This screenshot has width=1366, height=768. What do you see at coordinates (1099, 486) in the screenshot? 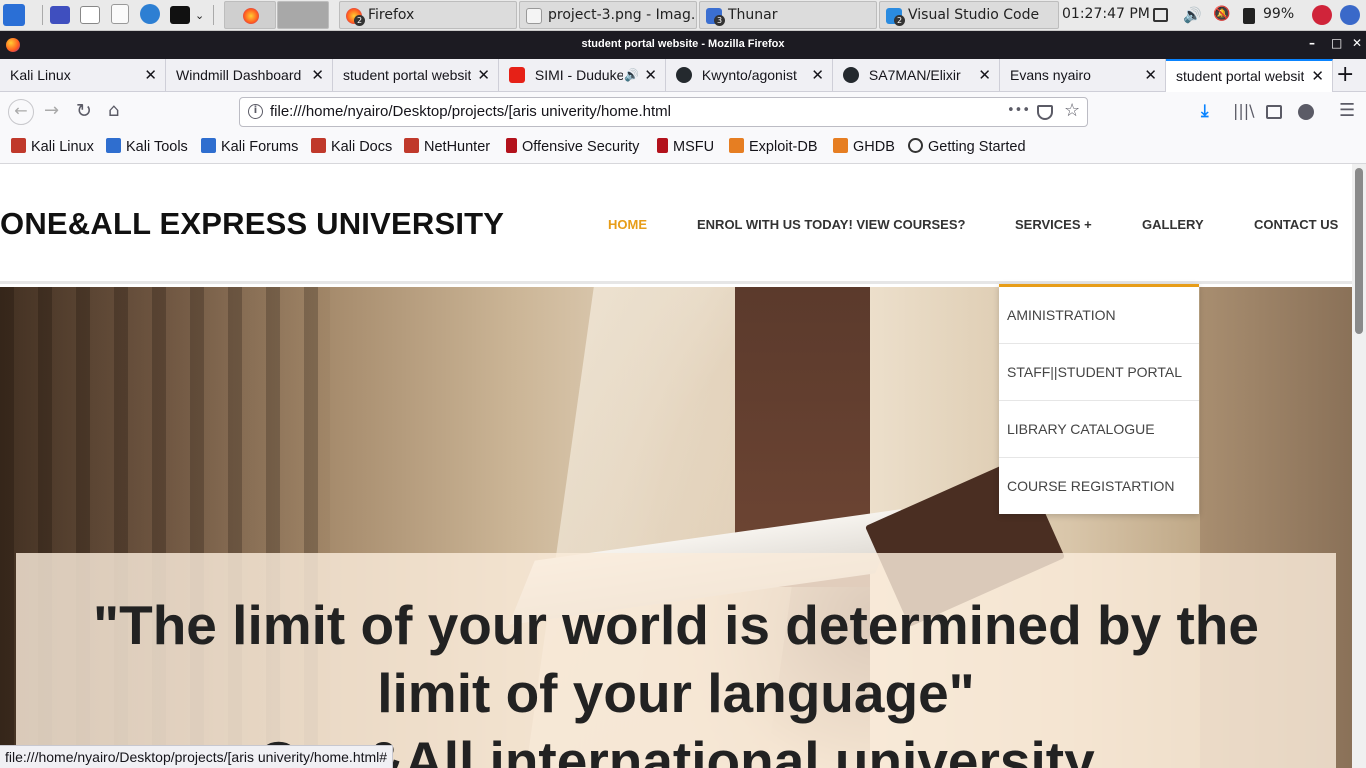
I see `dropdown-item-course-registration: COURSE REGISTARTION` at bounding box center [1099, 486].